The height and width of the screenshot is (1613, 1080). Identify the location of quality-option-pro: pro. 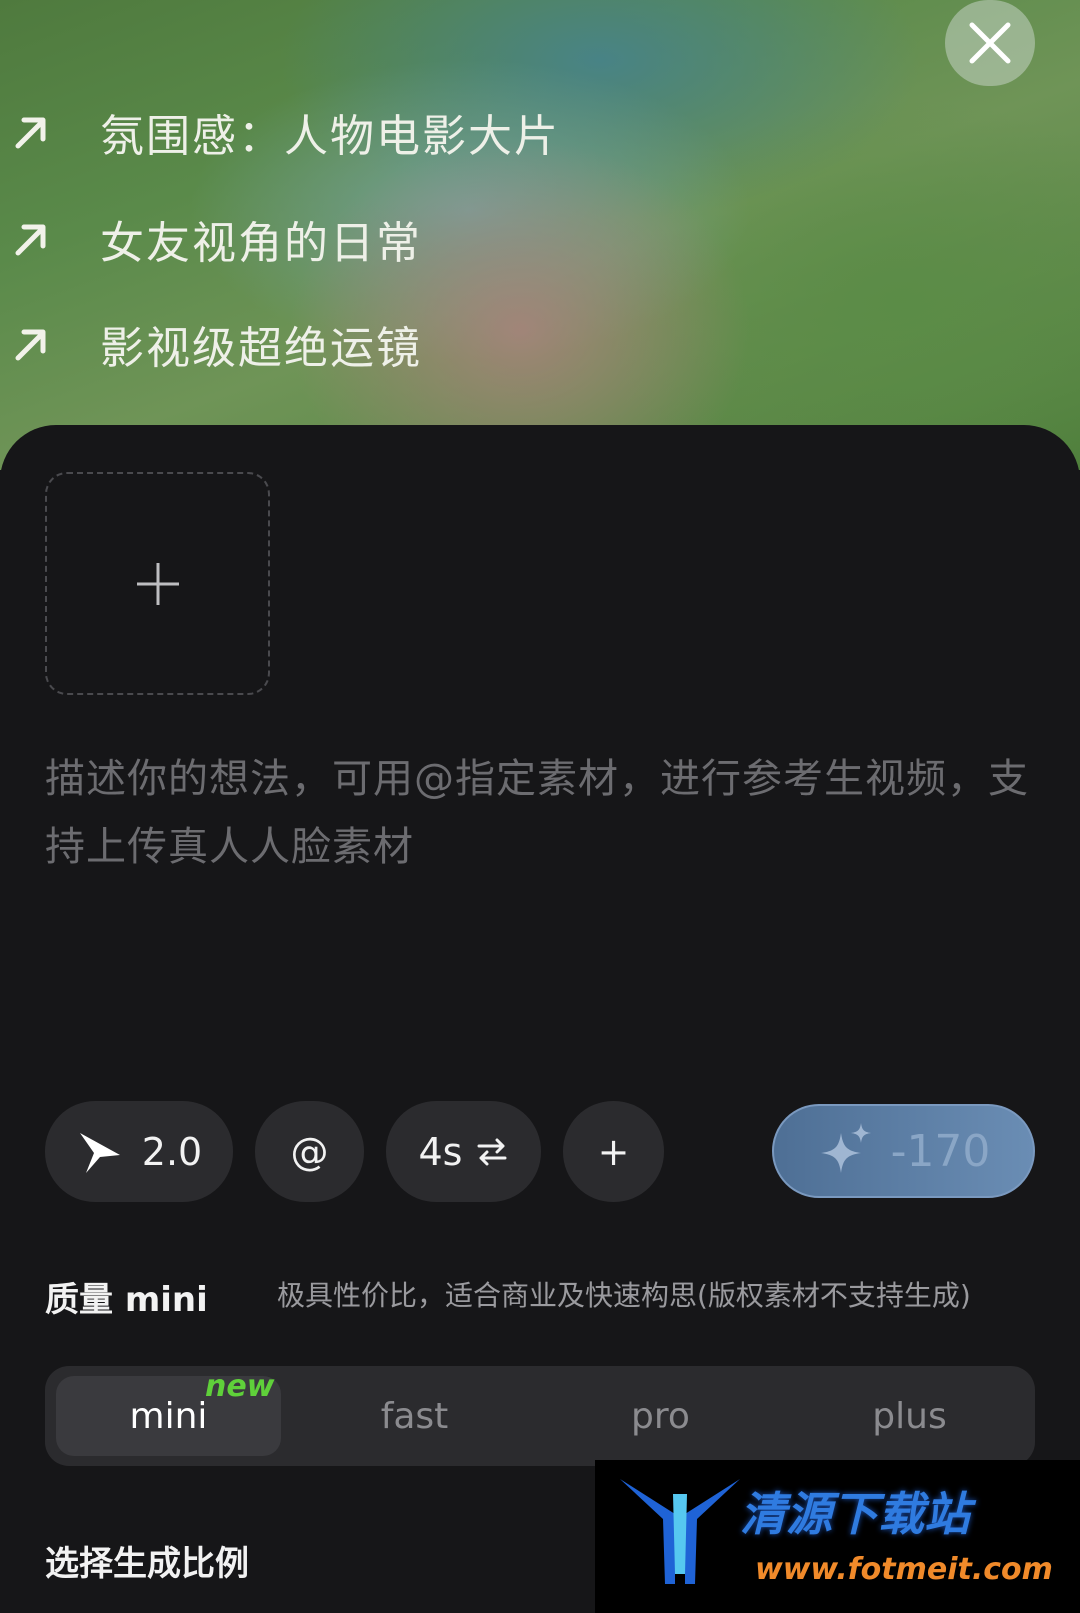
(660, 1416).